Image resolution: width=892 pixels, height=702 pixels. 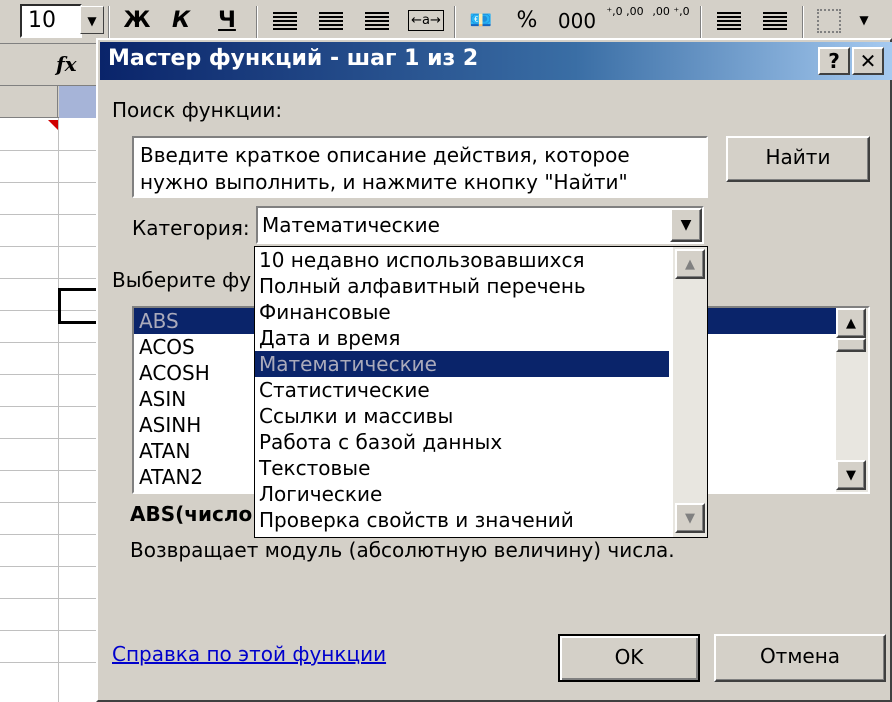 I want to click on thousands-label: 000, so click(x=577, y=21).